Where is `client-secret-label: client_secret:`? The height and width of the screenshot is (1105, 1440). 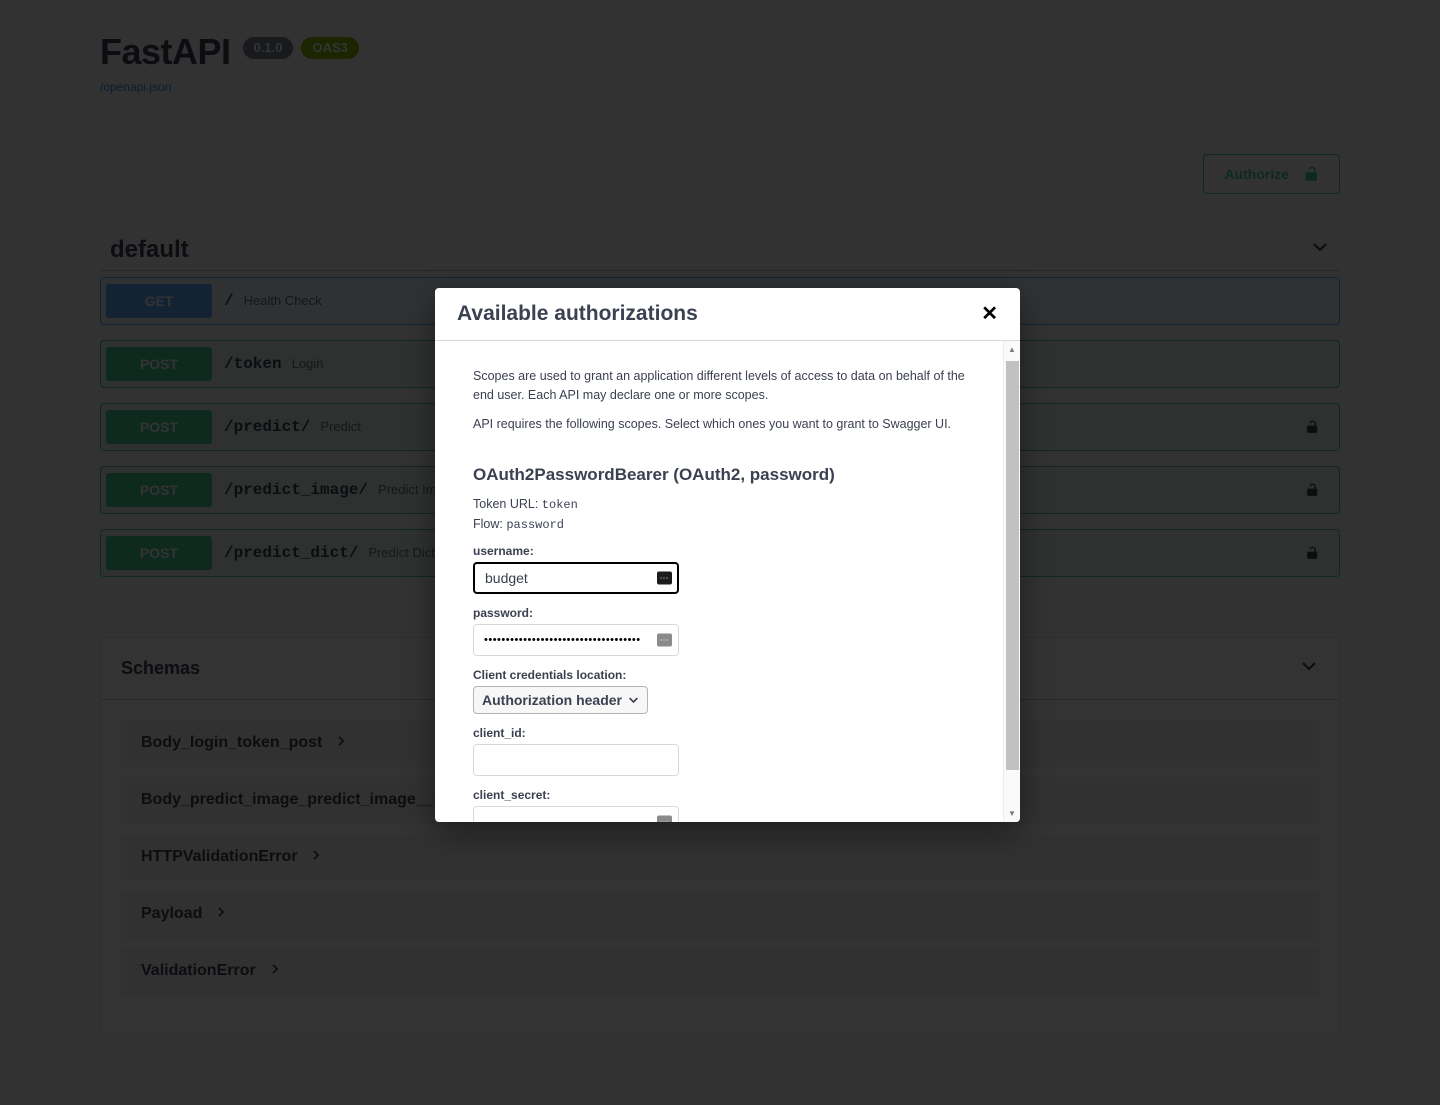 client-secret-label: client_secret: is located at coordinates (512, 795).